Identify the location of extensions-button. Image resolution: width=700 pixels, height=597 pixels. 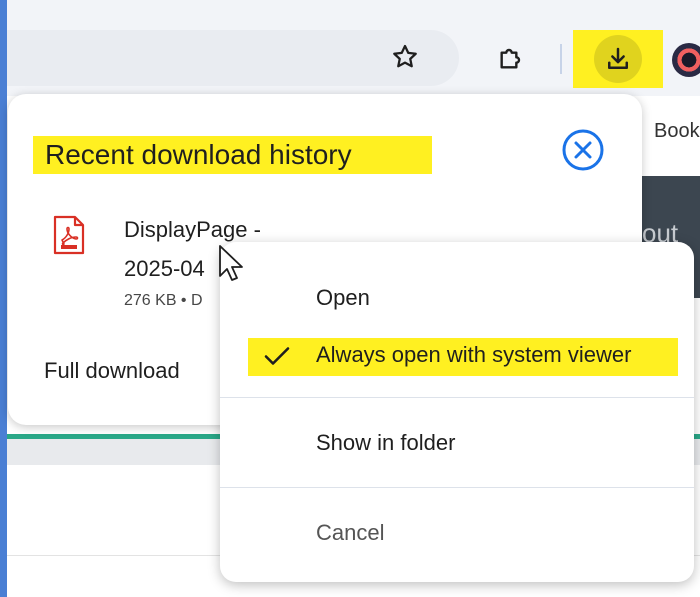
(511, 58).